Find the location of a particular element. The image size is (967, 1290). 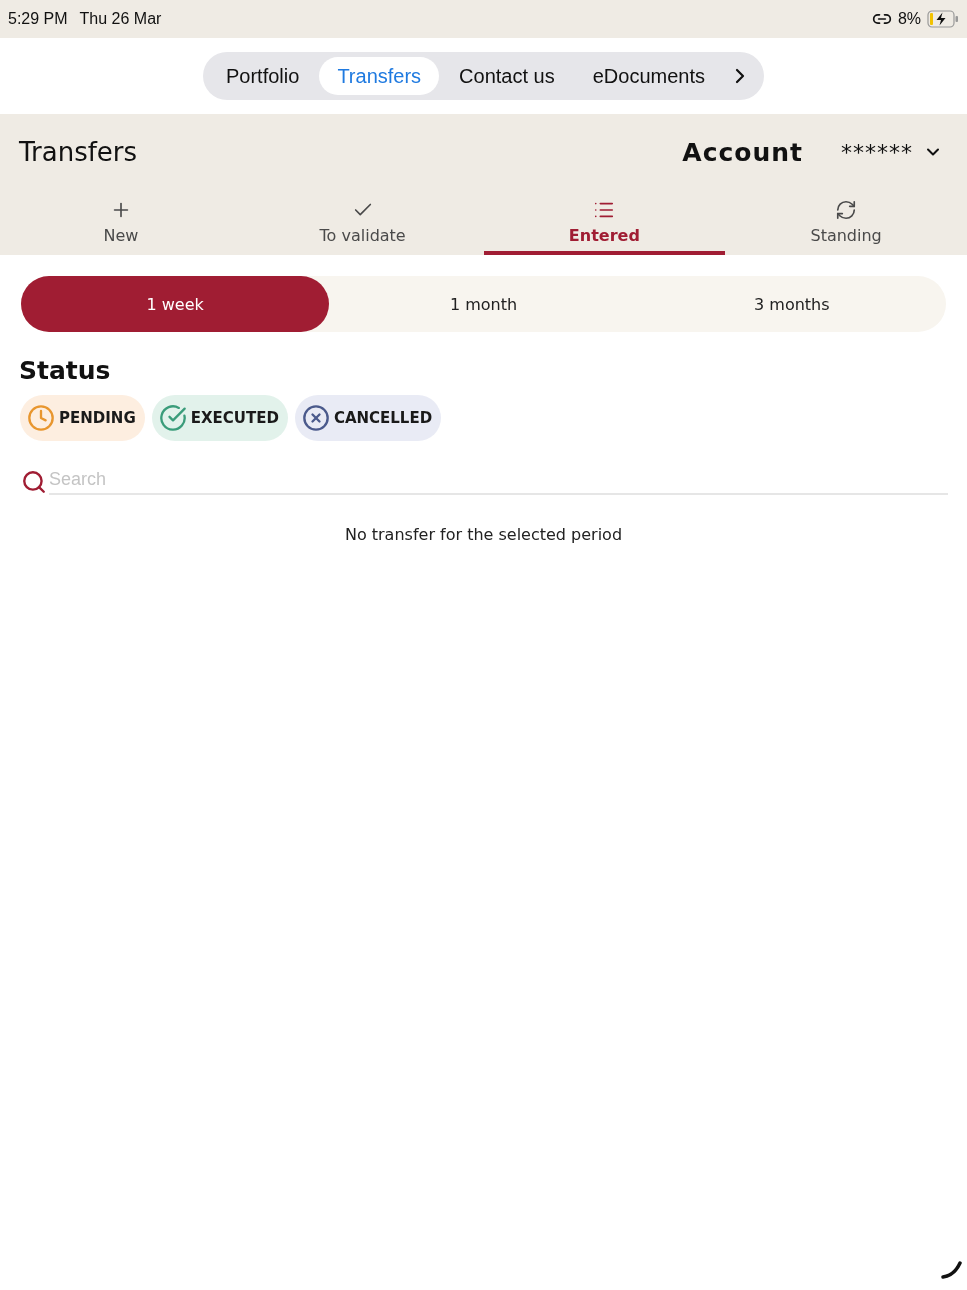

circle-x-icon is located at coordinates (315, 418).